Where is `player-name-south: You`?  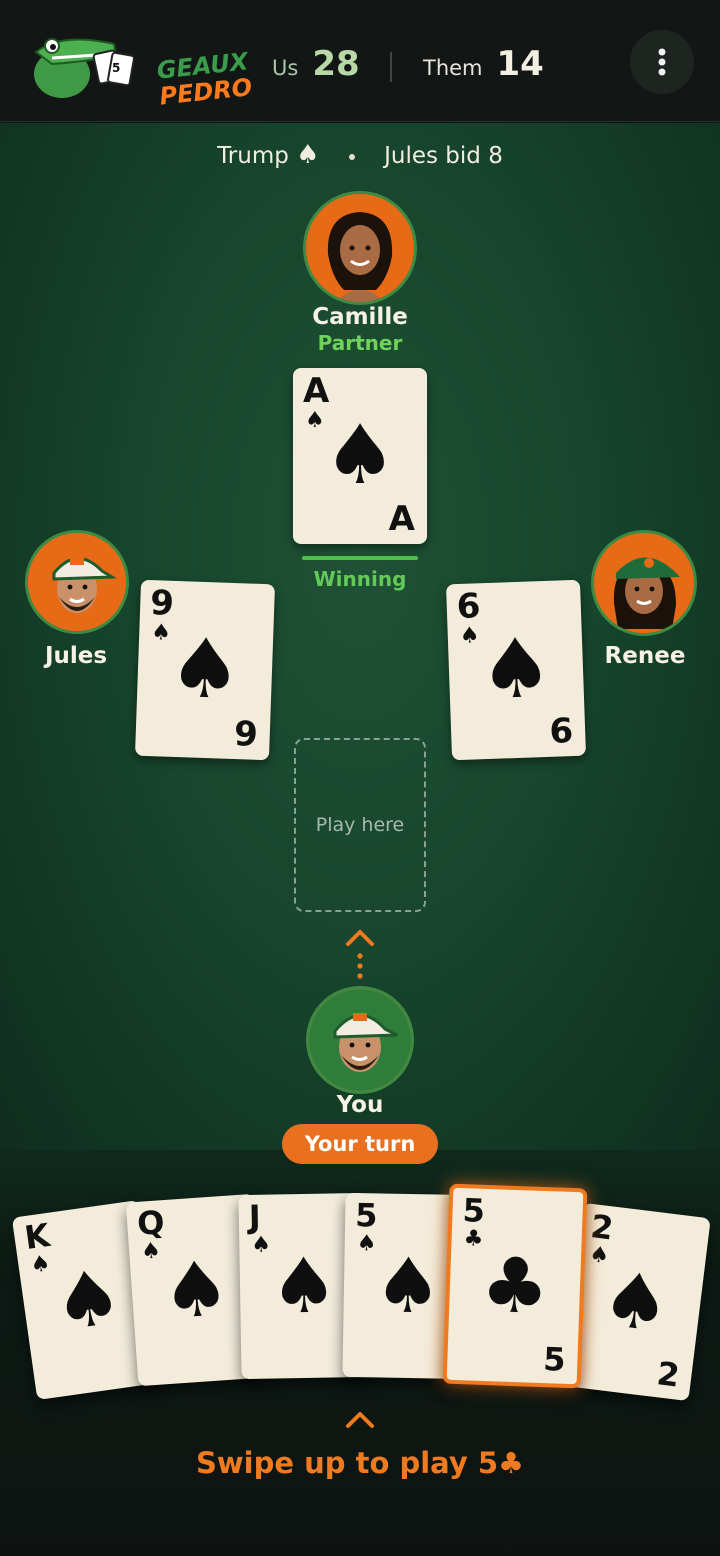 player-name-south: You is located at coordinates (360, 1105).